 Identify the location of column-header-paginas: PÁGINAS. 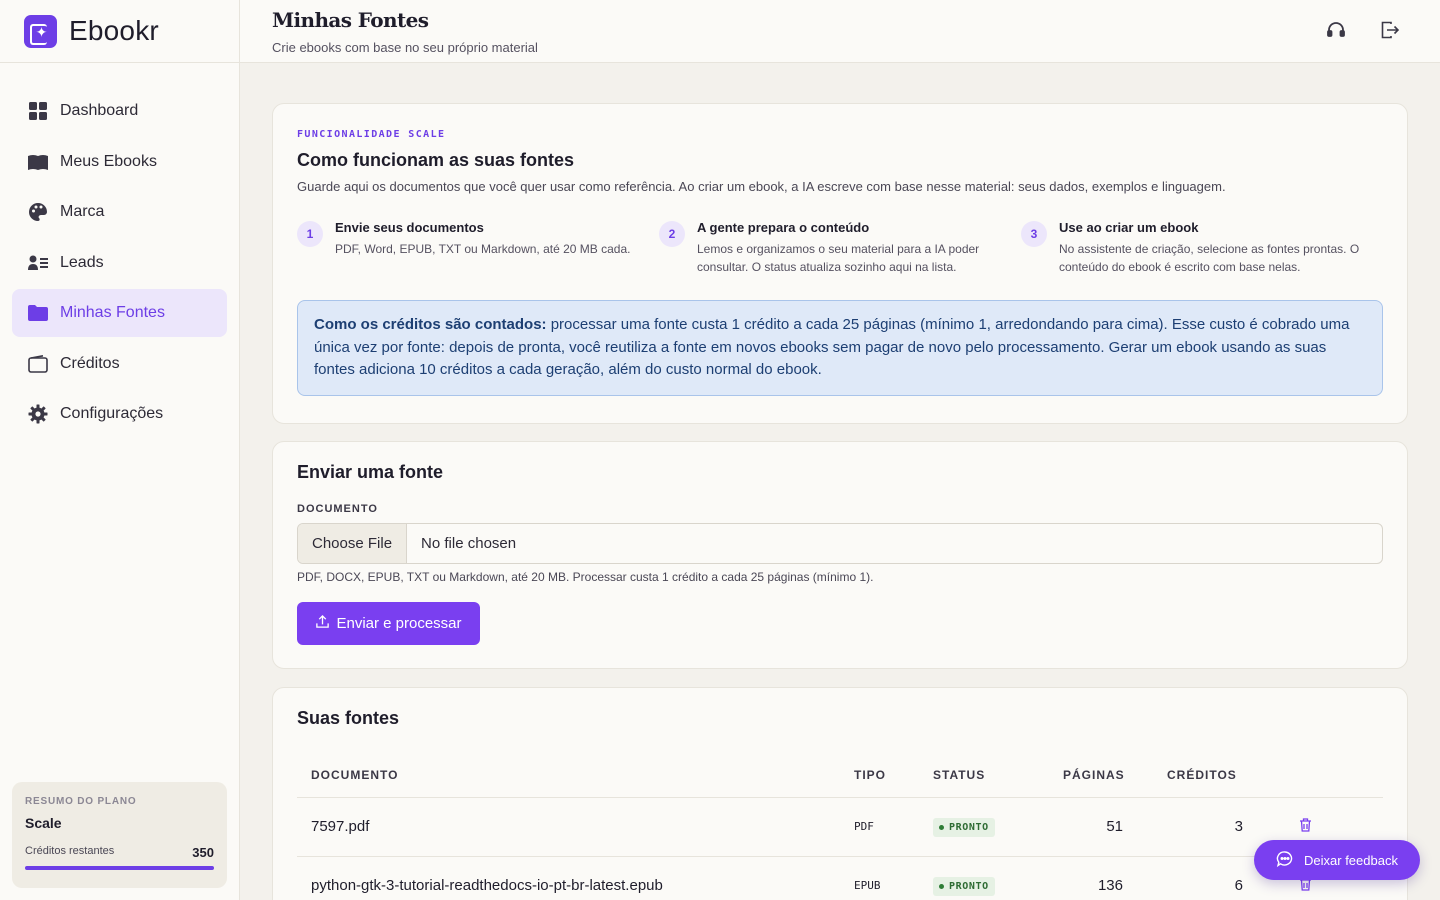
(1101, 775).